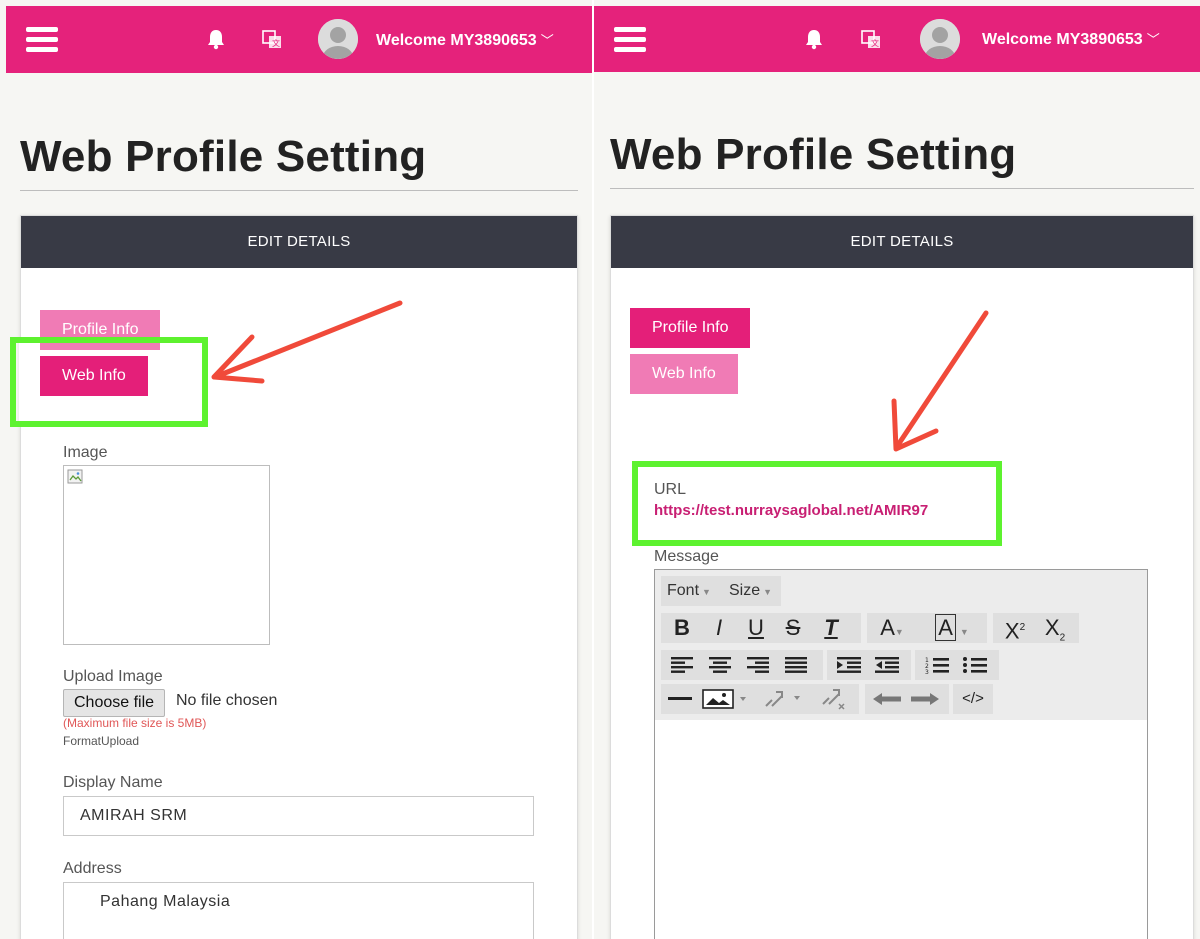  I want to click on italic-button: I, so click(719, 628).